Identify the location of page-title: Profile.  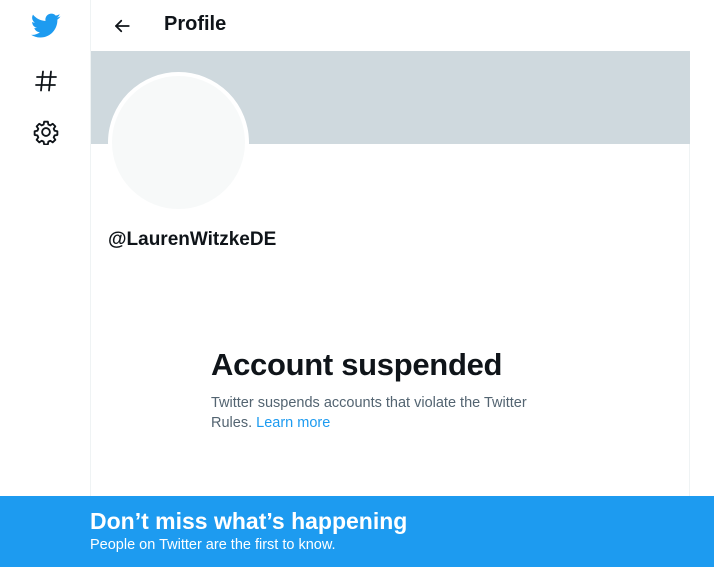
(195, 24).